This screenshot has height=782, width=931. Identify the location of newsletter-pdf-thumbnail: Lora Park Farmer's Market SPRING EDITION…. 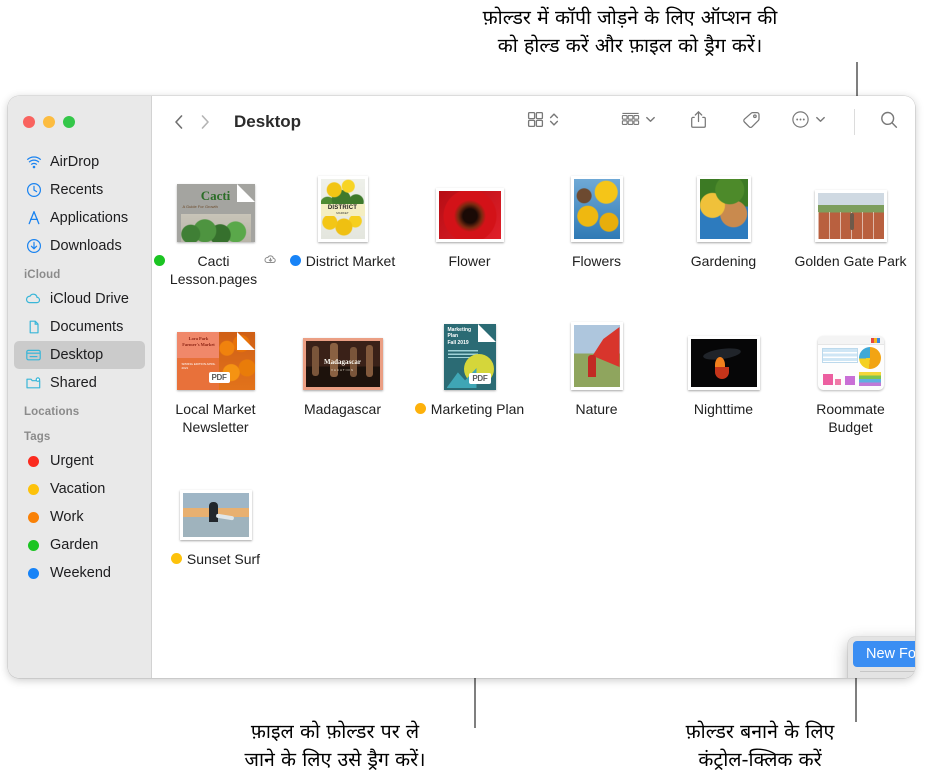
(215, 361).